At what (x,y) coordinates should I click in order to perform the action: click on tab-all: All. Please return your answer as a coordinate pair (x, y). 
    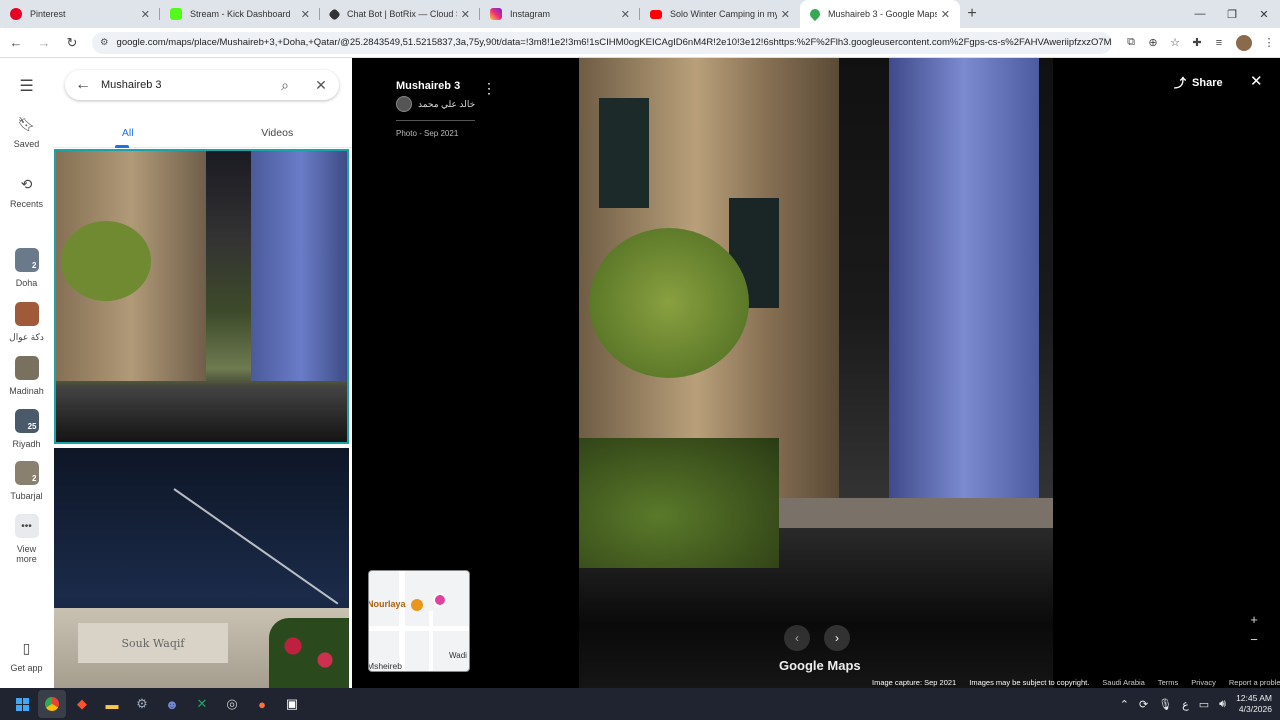
    Looking at the image, I should click on (128, 133).